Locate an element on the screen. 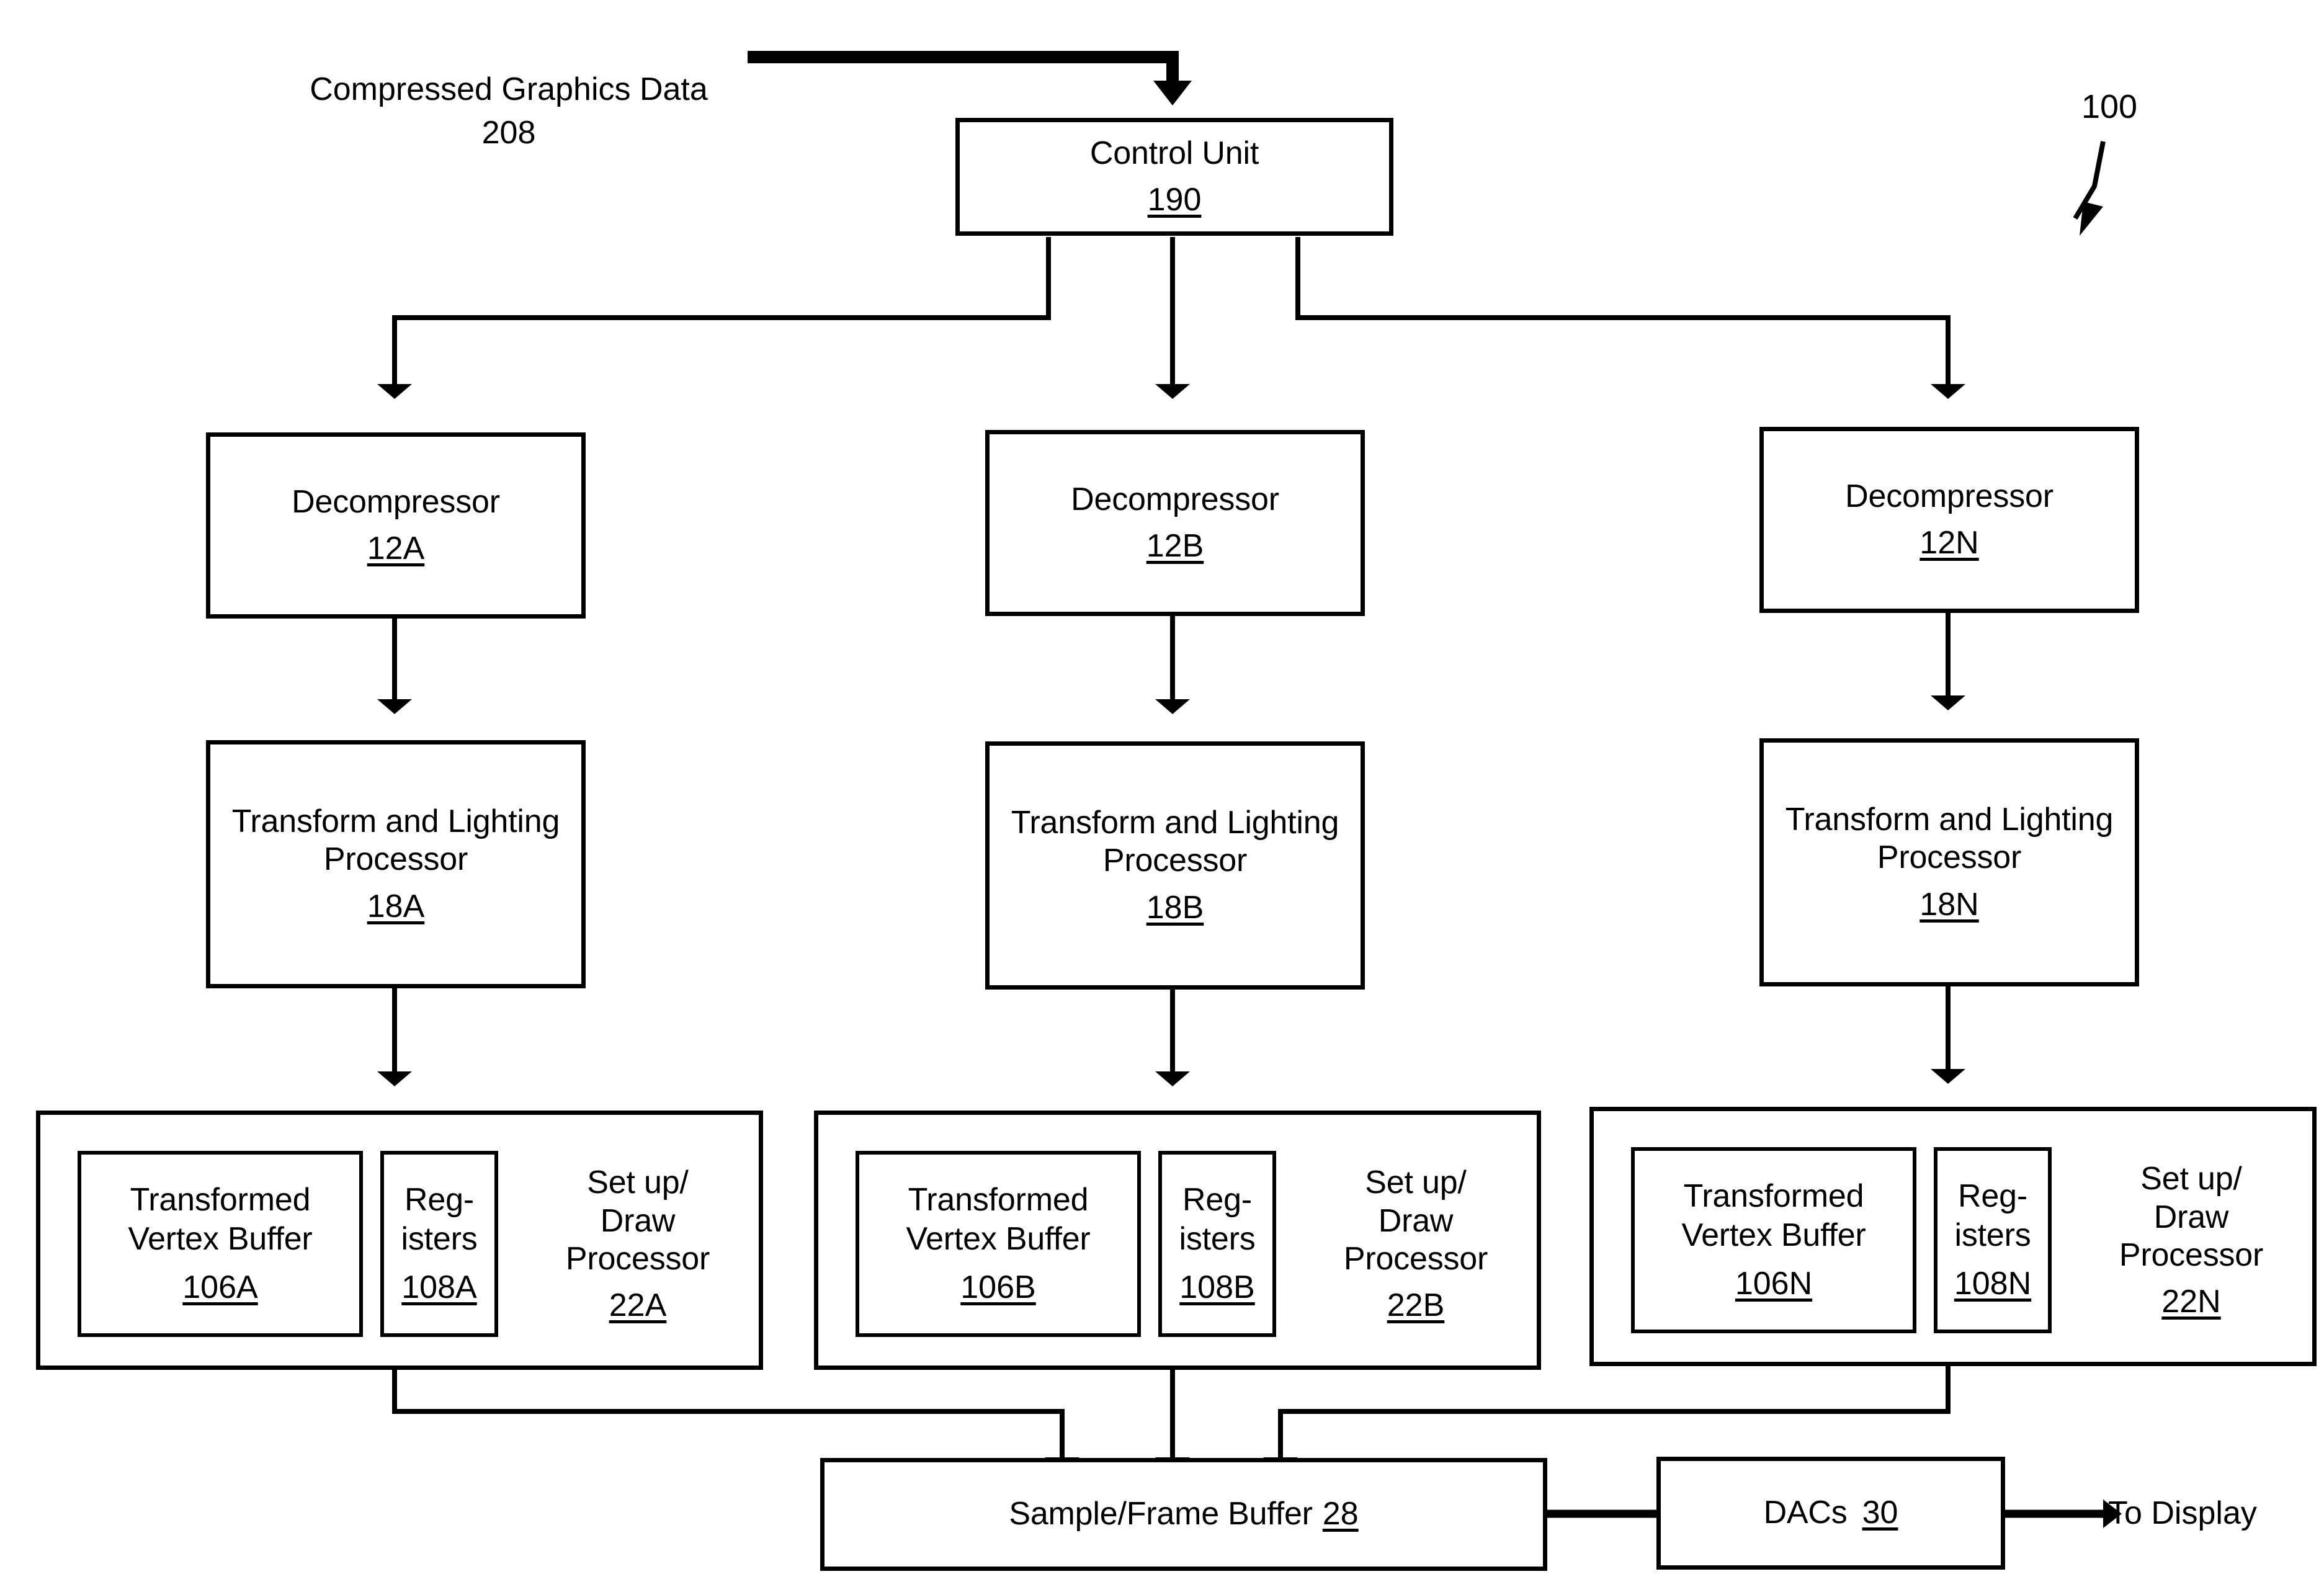  setupdraw-b-label: Set up/ Draw Processor 22B is located at coordinates (1416, 1244).